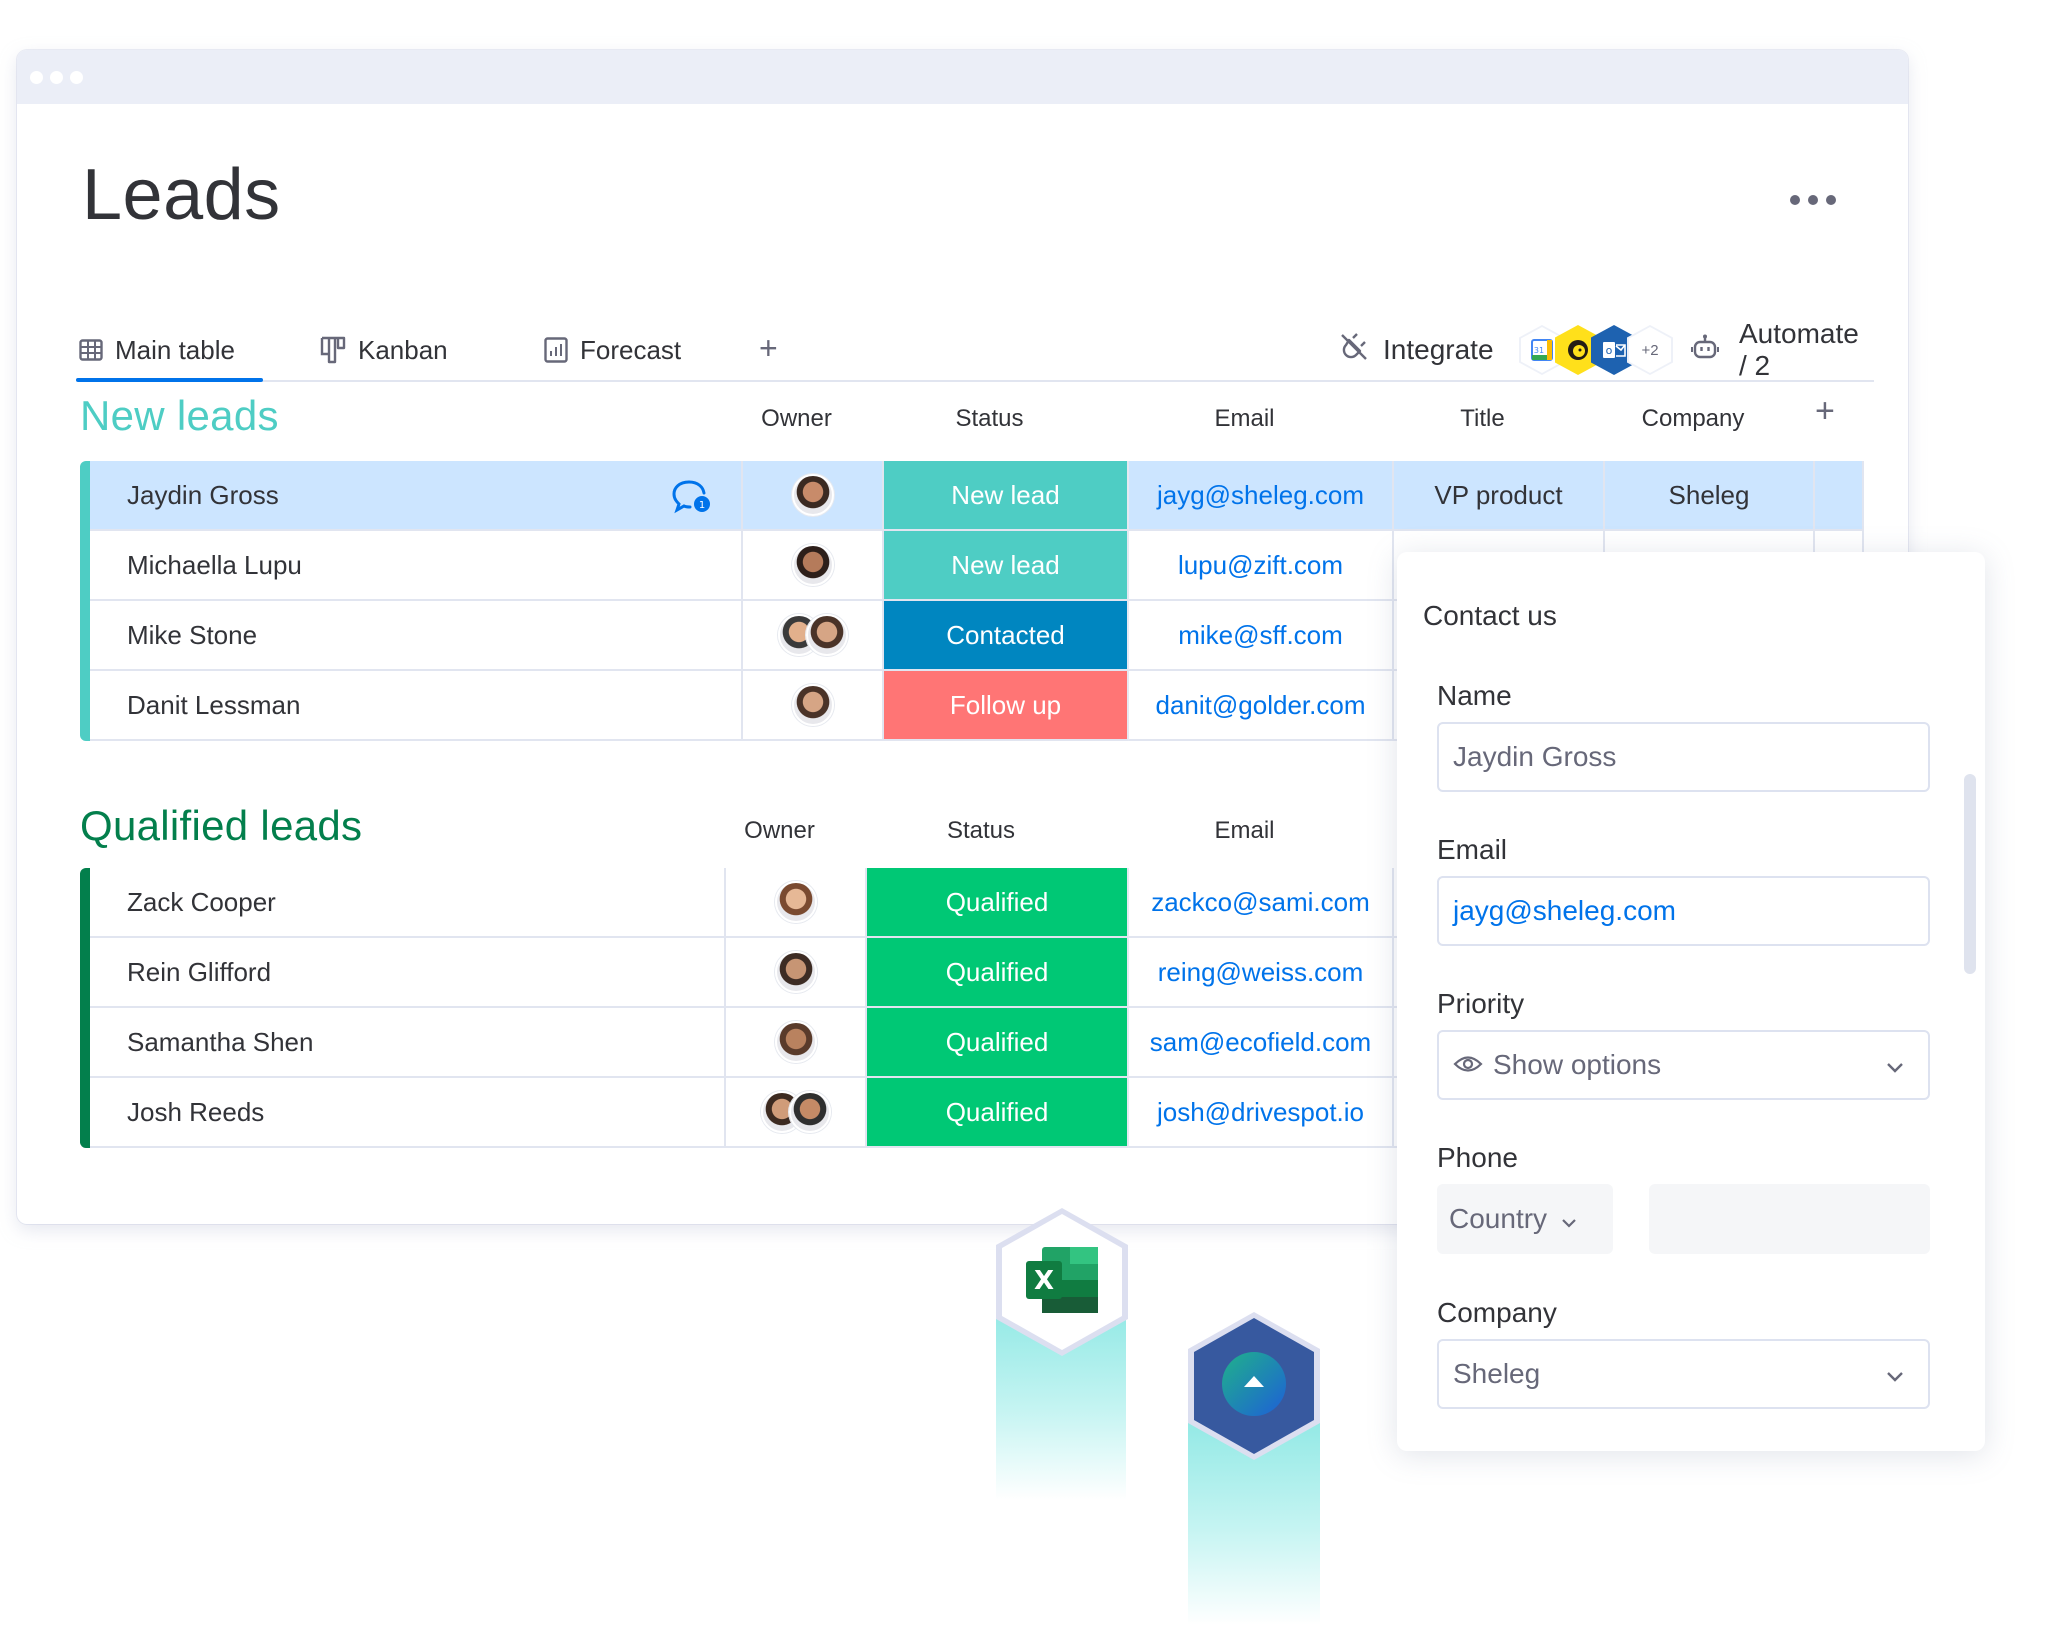 The image size is (2060, 1640). I want to click on tab-main-table: Main table, so click(169, 351).